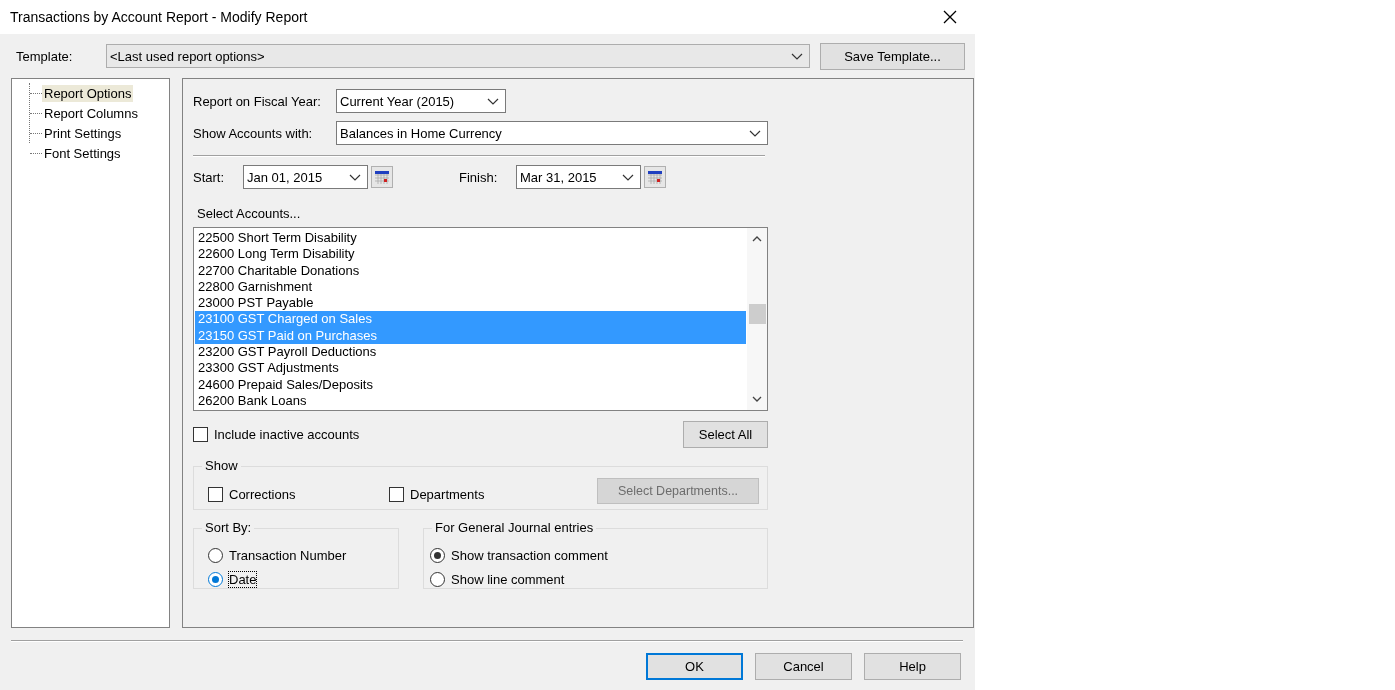  Describe the element at coordinates (529, 555) in the screenshot. I see `radio-label: Show transaction comment` at that location.